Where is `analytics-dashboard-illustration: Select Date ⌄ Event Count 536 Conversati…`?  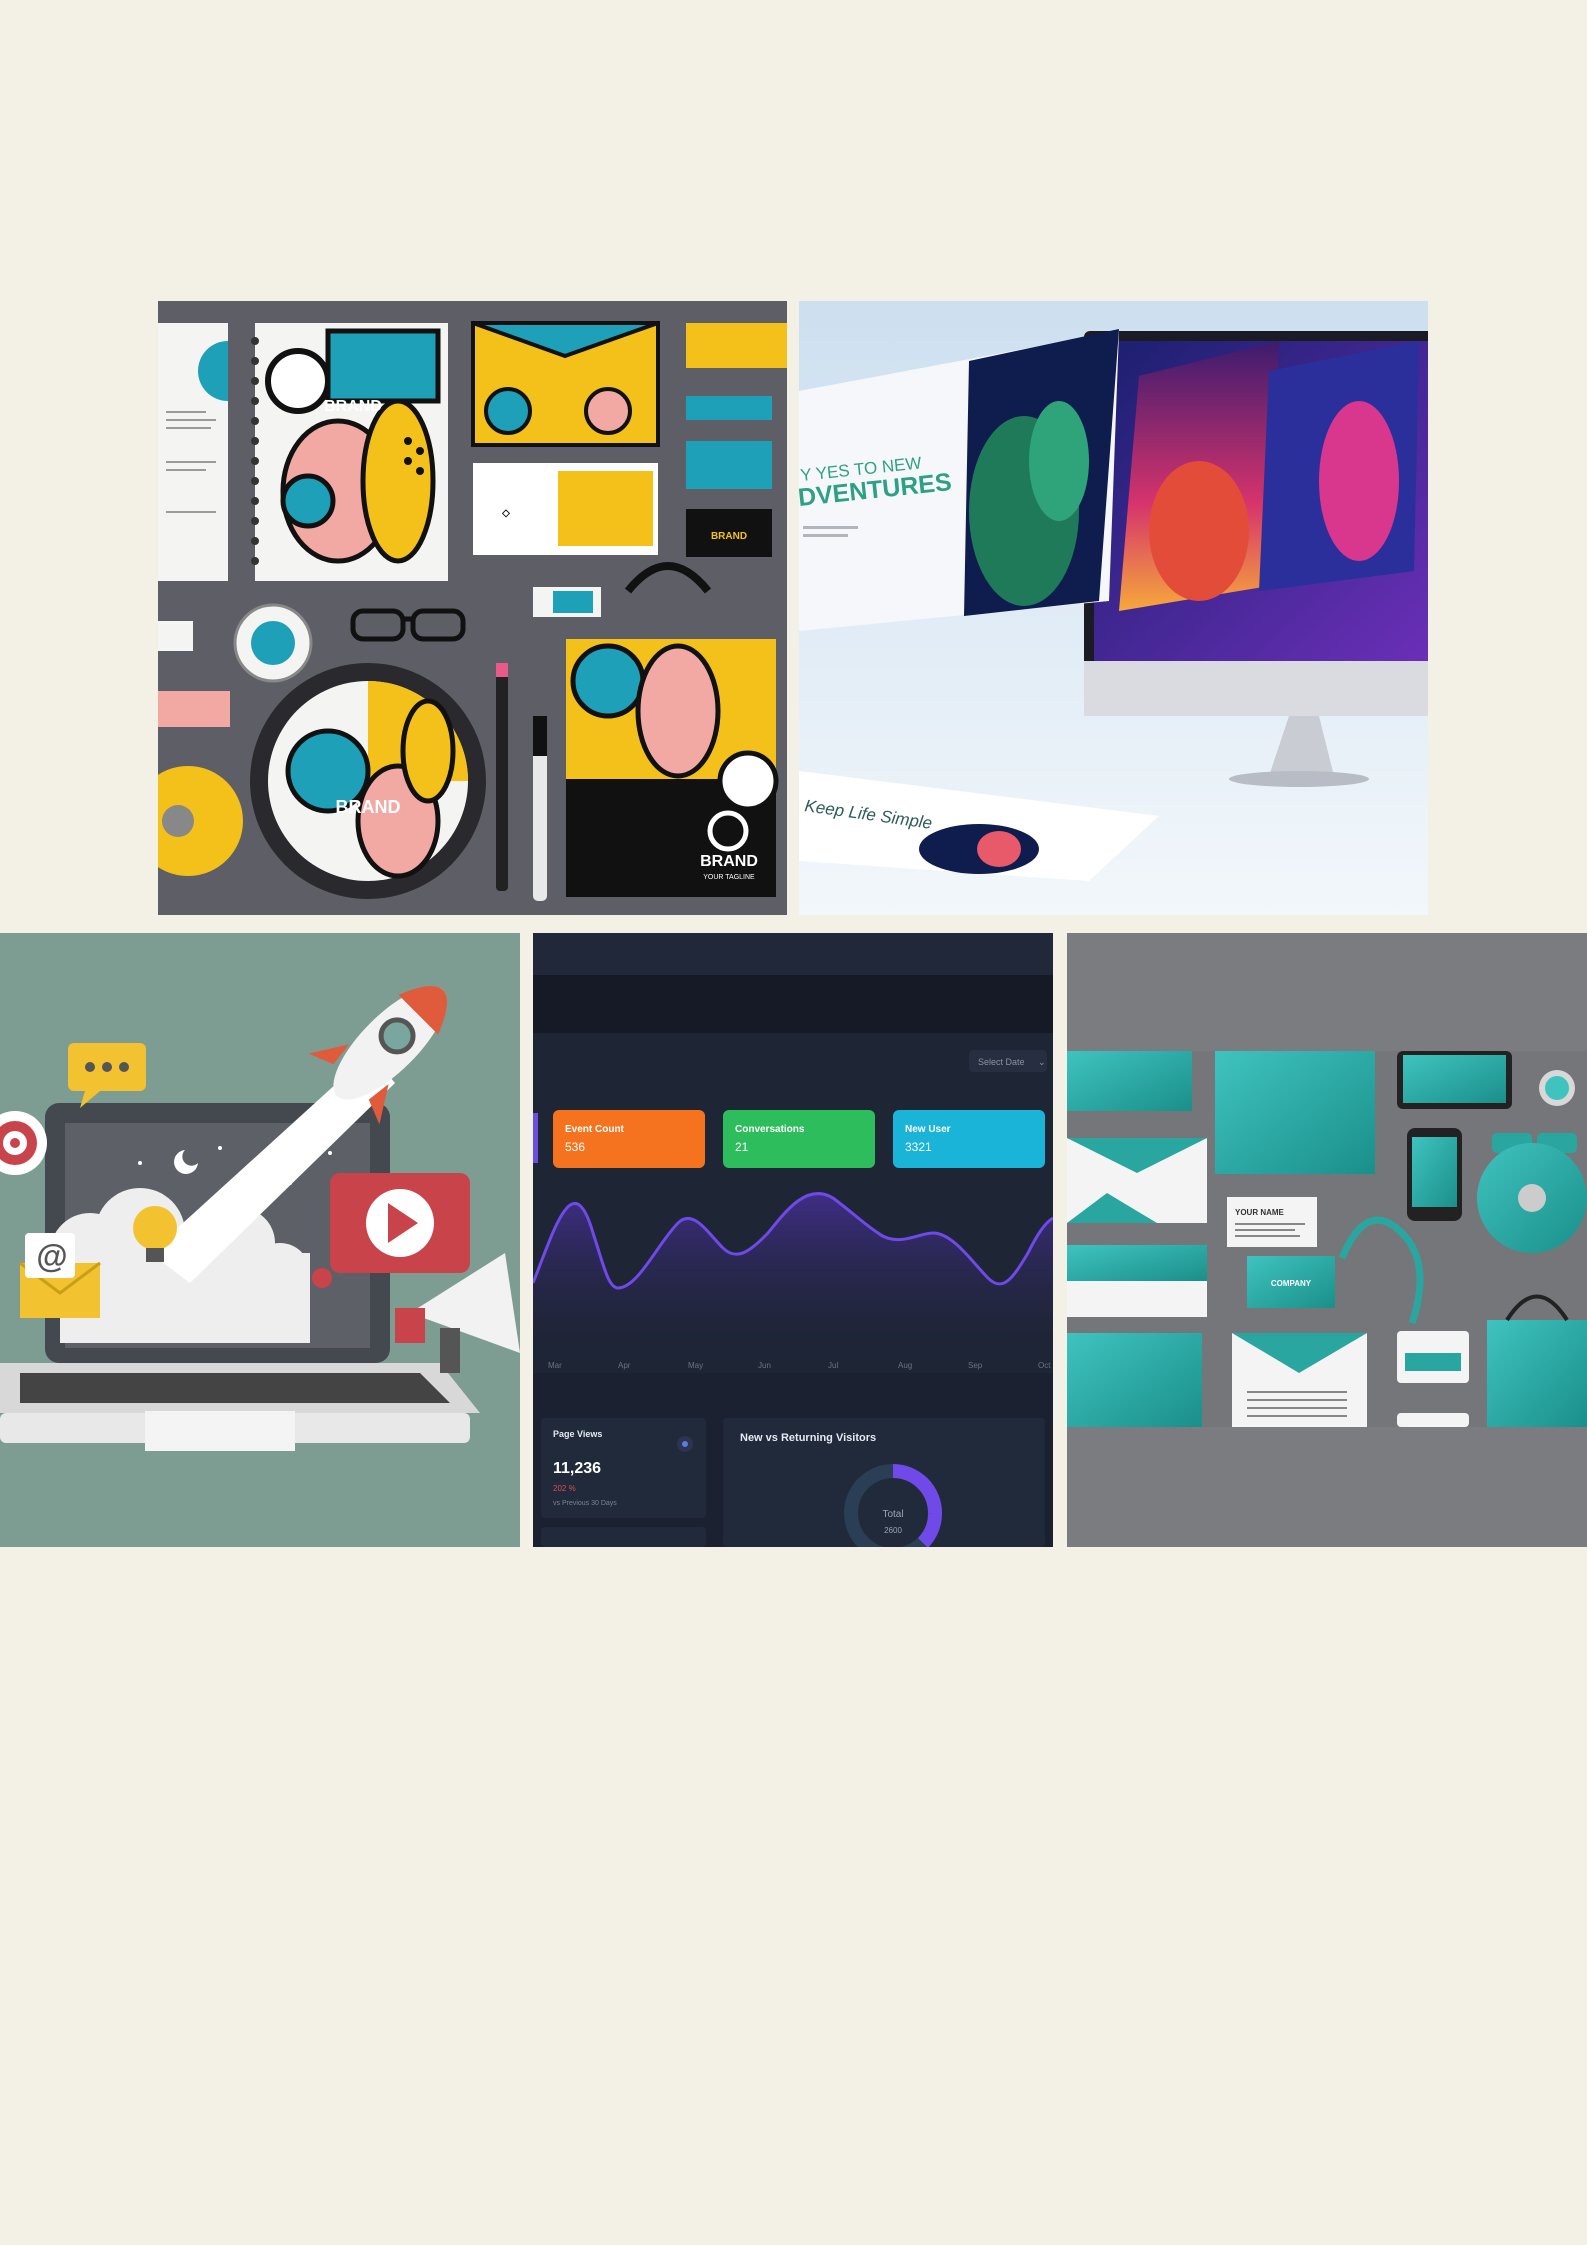 analytics-dashboard-illustration: Select Date ⌄ Event Count 536 Conversati… is located at coordinates (793, 1240).